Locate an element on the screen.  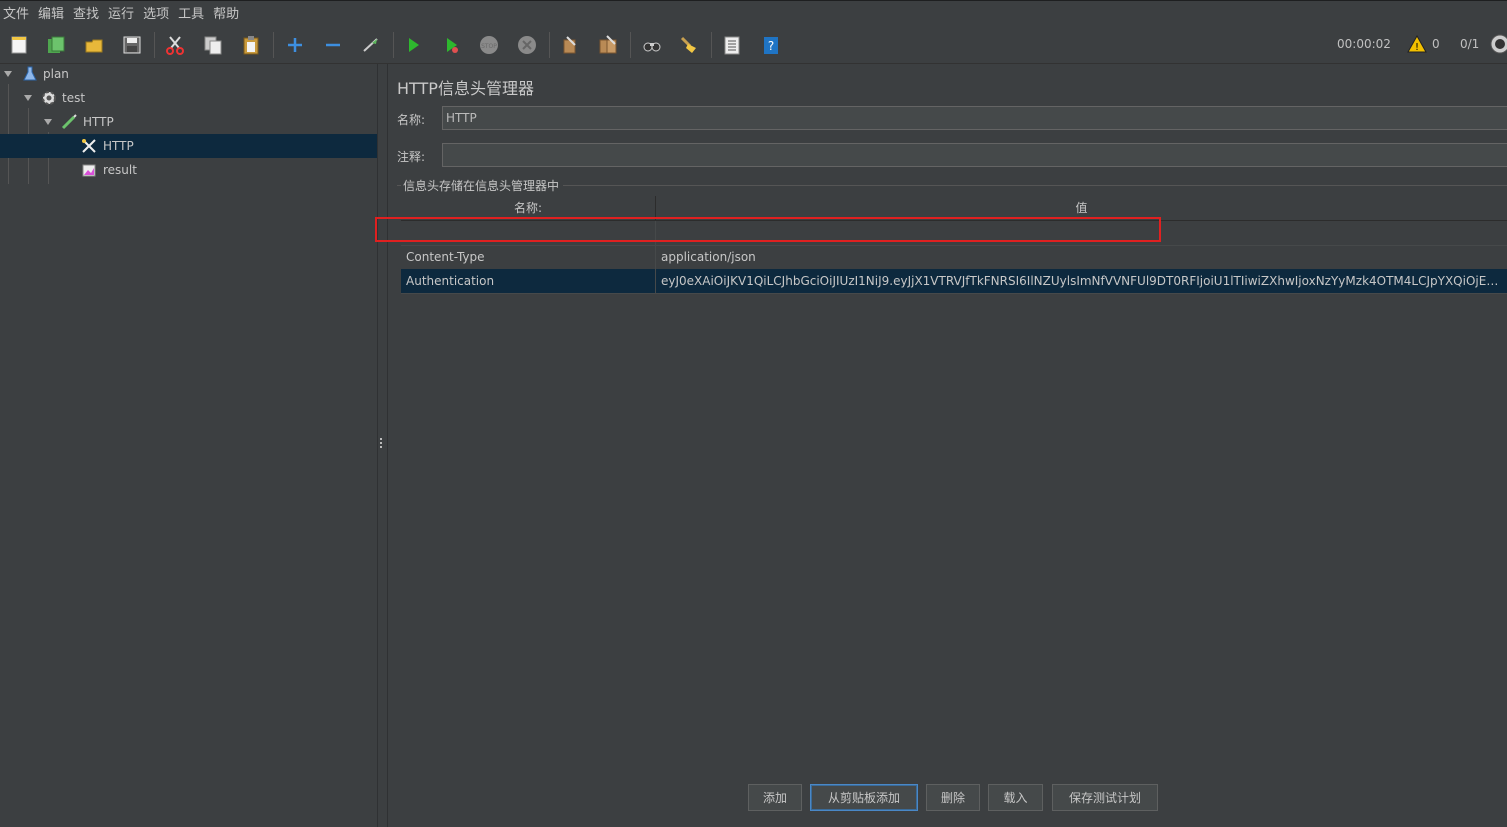
start-no-pause-icon is located at coordinates (451, 45).